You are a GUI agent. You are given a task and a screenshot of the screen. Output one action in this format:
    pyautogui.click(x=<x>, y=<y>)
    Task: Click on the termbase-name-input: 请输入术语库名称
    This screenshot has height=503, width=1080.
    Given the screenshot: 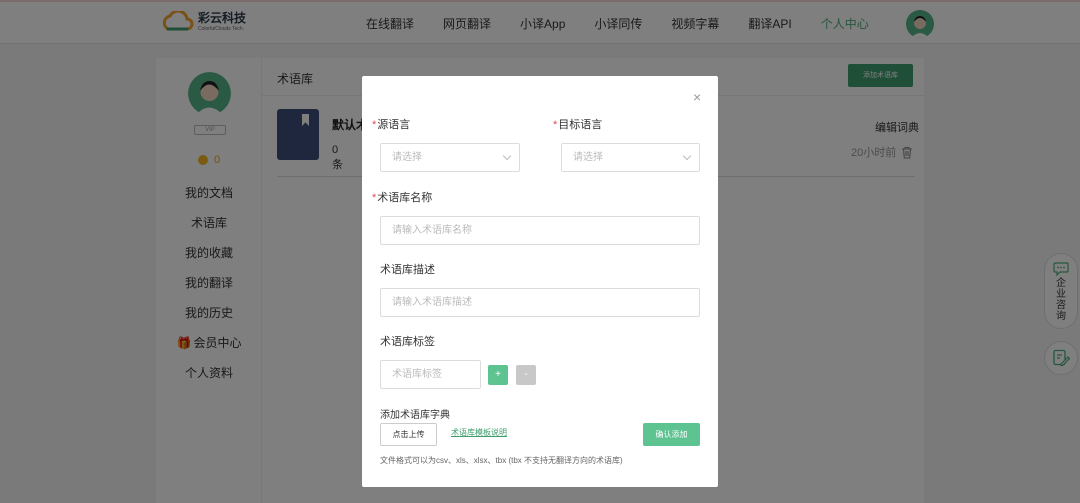 What is the action you would take?
    pyautogui.click(x=540, y=230)
    